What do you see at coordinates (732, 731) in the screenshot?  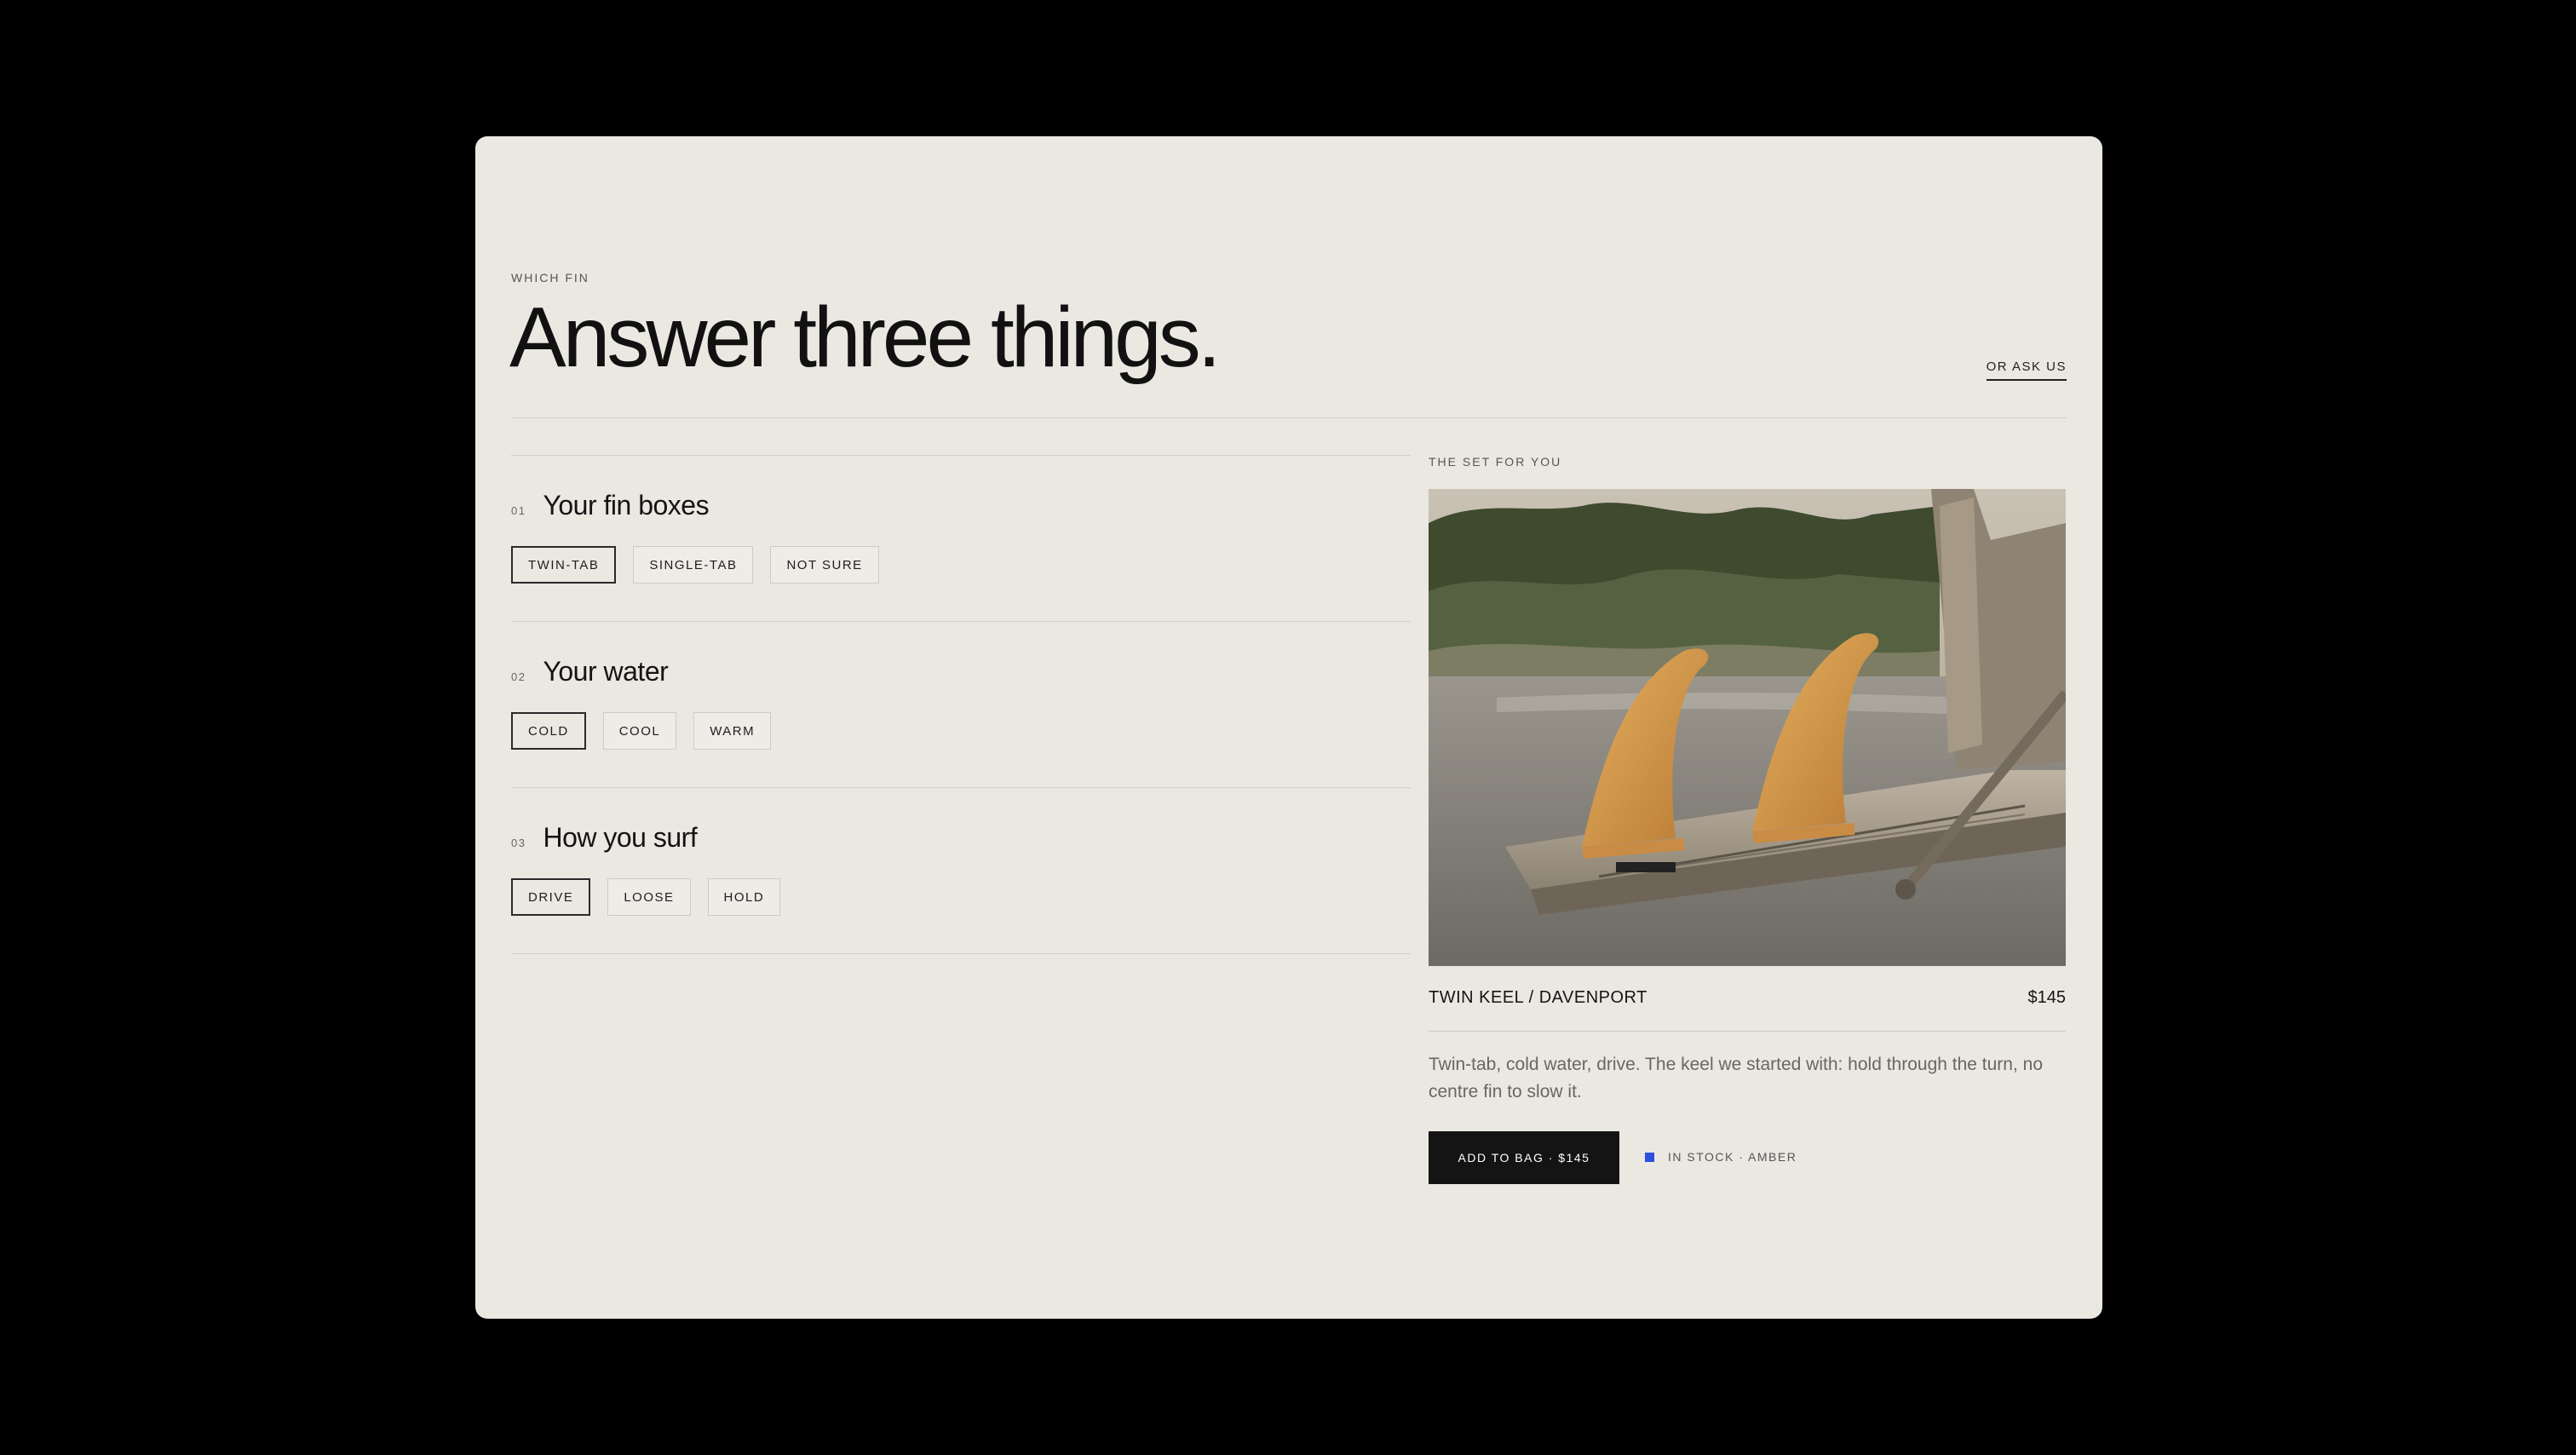 I see `option-warm: WARM` at bounding box center [732, 731].